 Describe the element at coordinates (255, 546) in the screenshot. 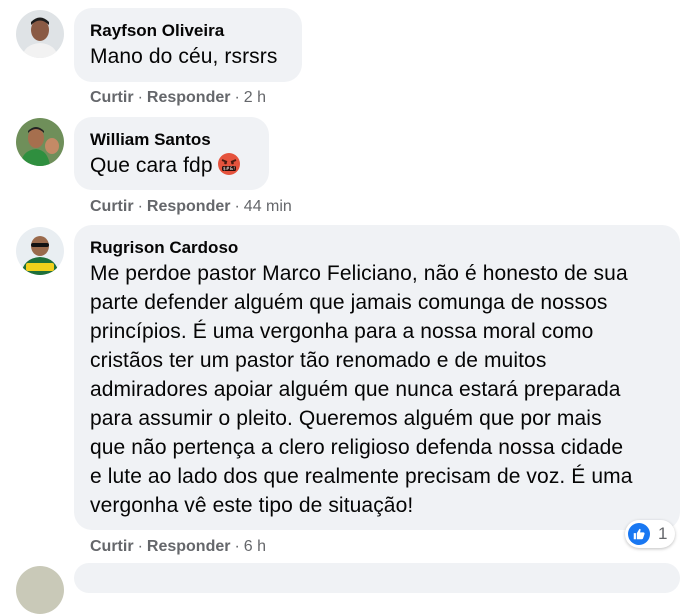

I see `comment-timestamp: 6 h` at that location.